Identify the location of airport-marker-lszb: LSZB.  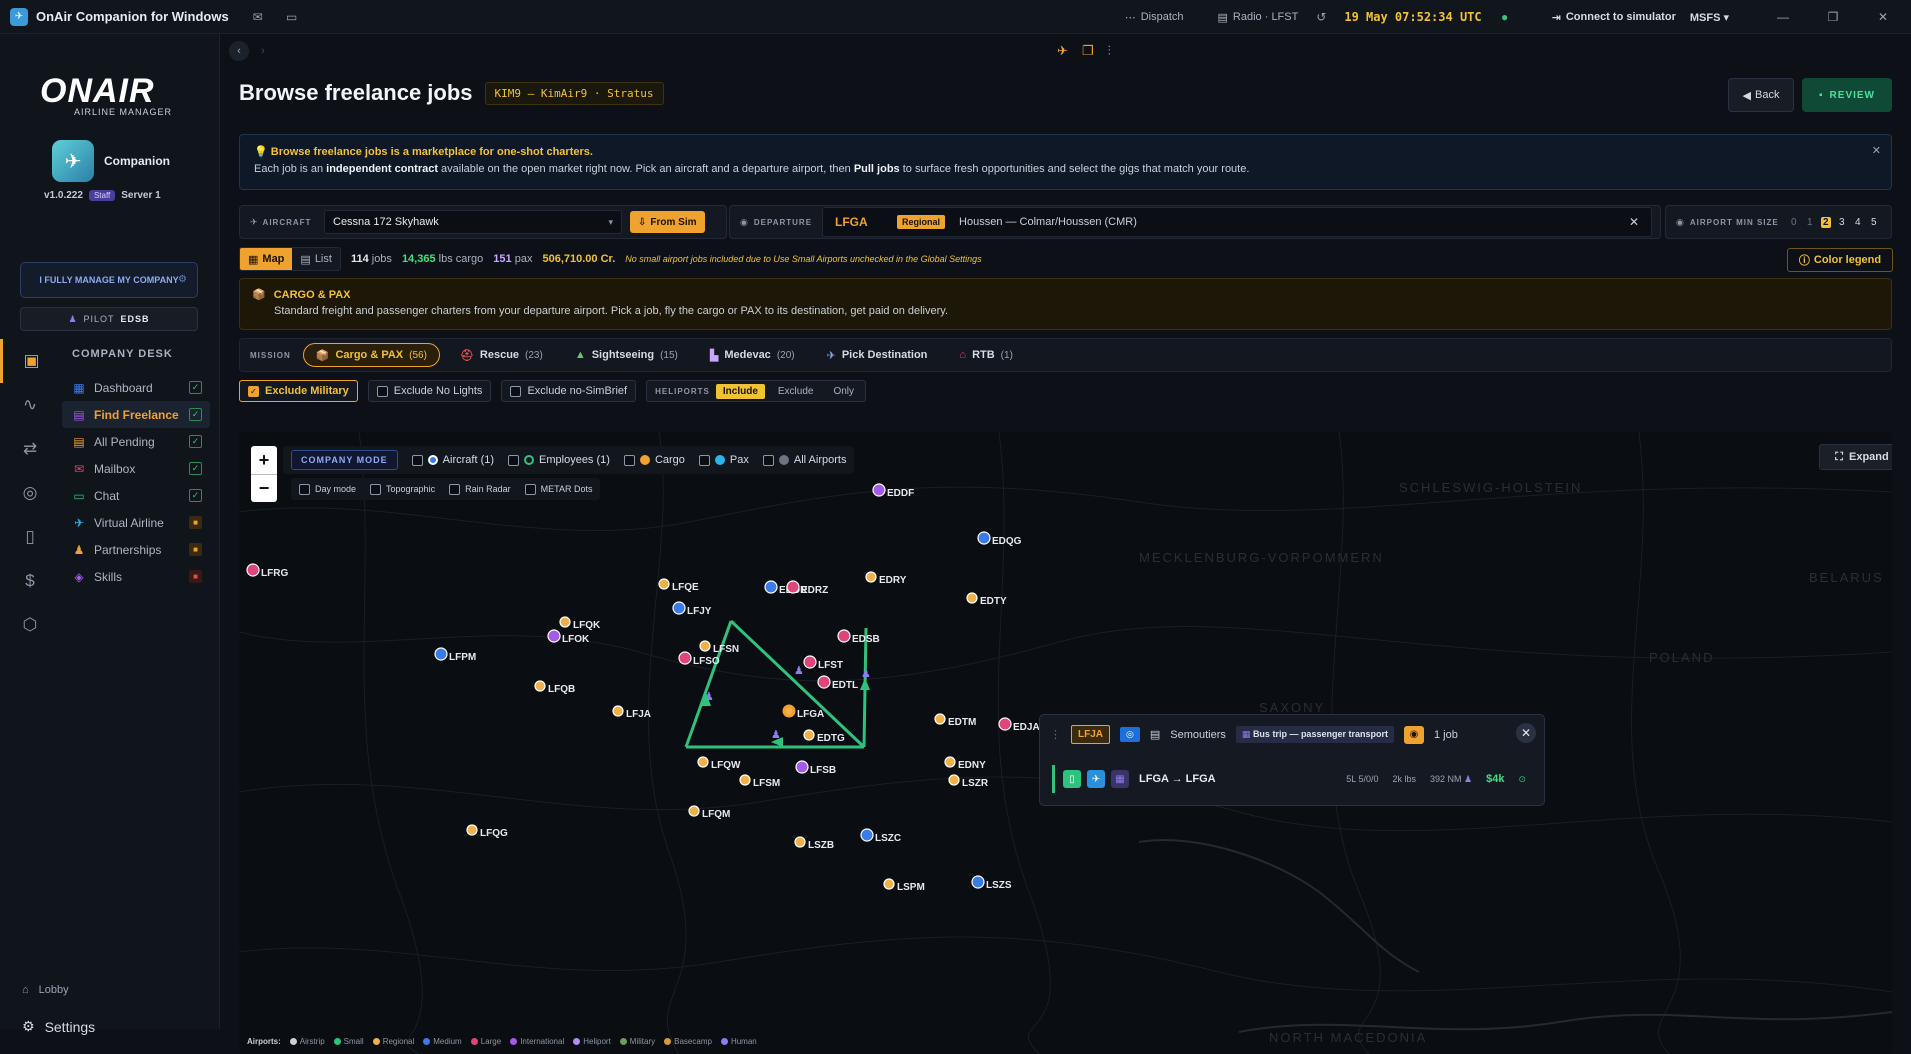
(814, 843).